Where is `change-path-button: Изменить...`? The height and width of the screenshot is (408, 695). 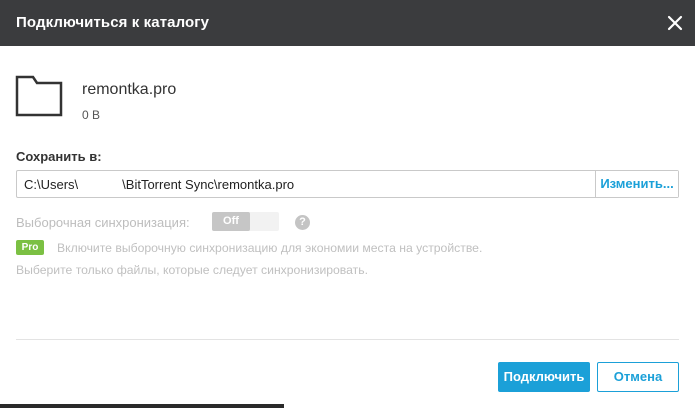 change-path-button: Изменить... is located at coordinates (636, 184).